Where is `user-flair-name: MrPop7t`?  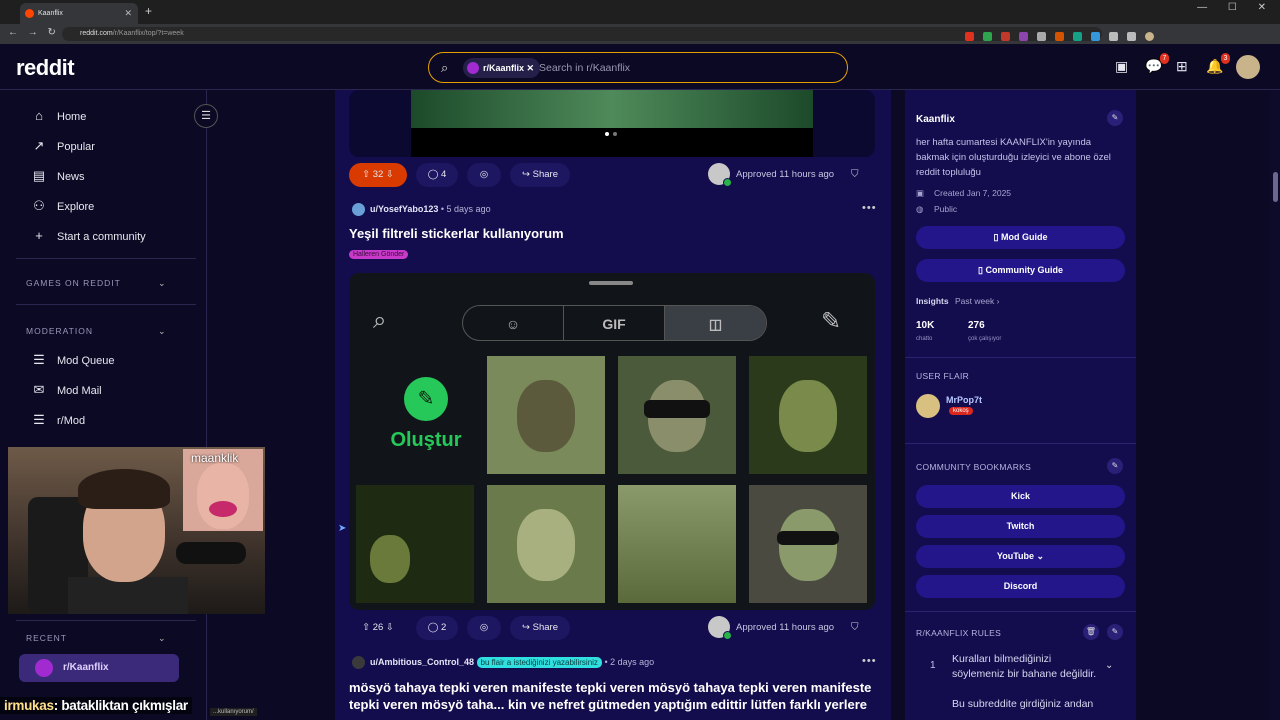 user-flair-name: MrPop7t is located at coordinates (964, 400).